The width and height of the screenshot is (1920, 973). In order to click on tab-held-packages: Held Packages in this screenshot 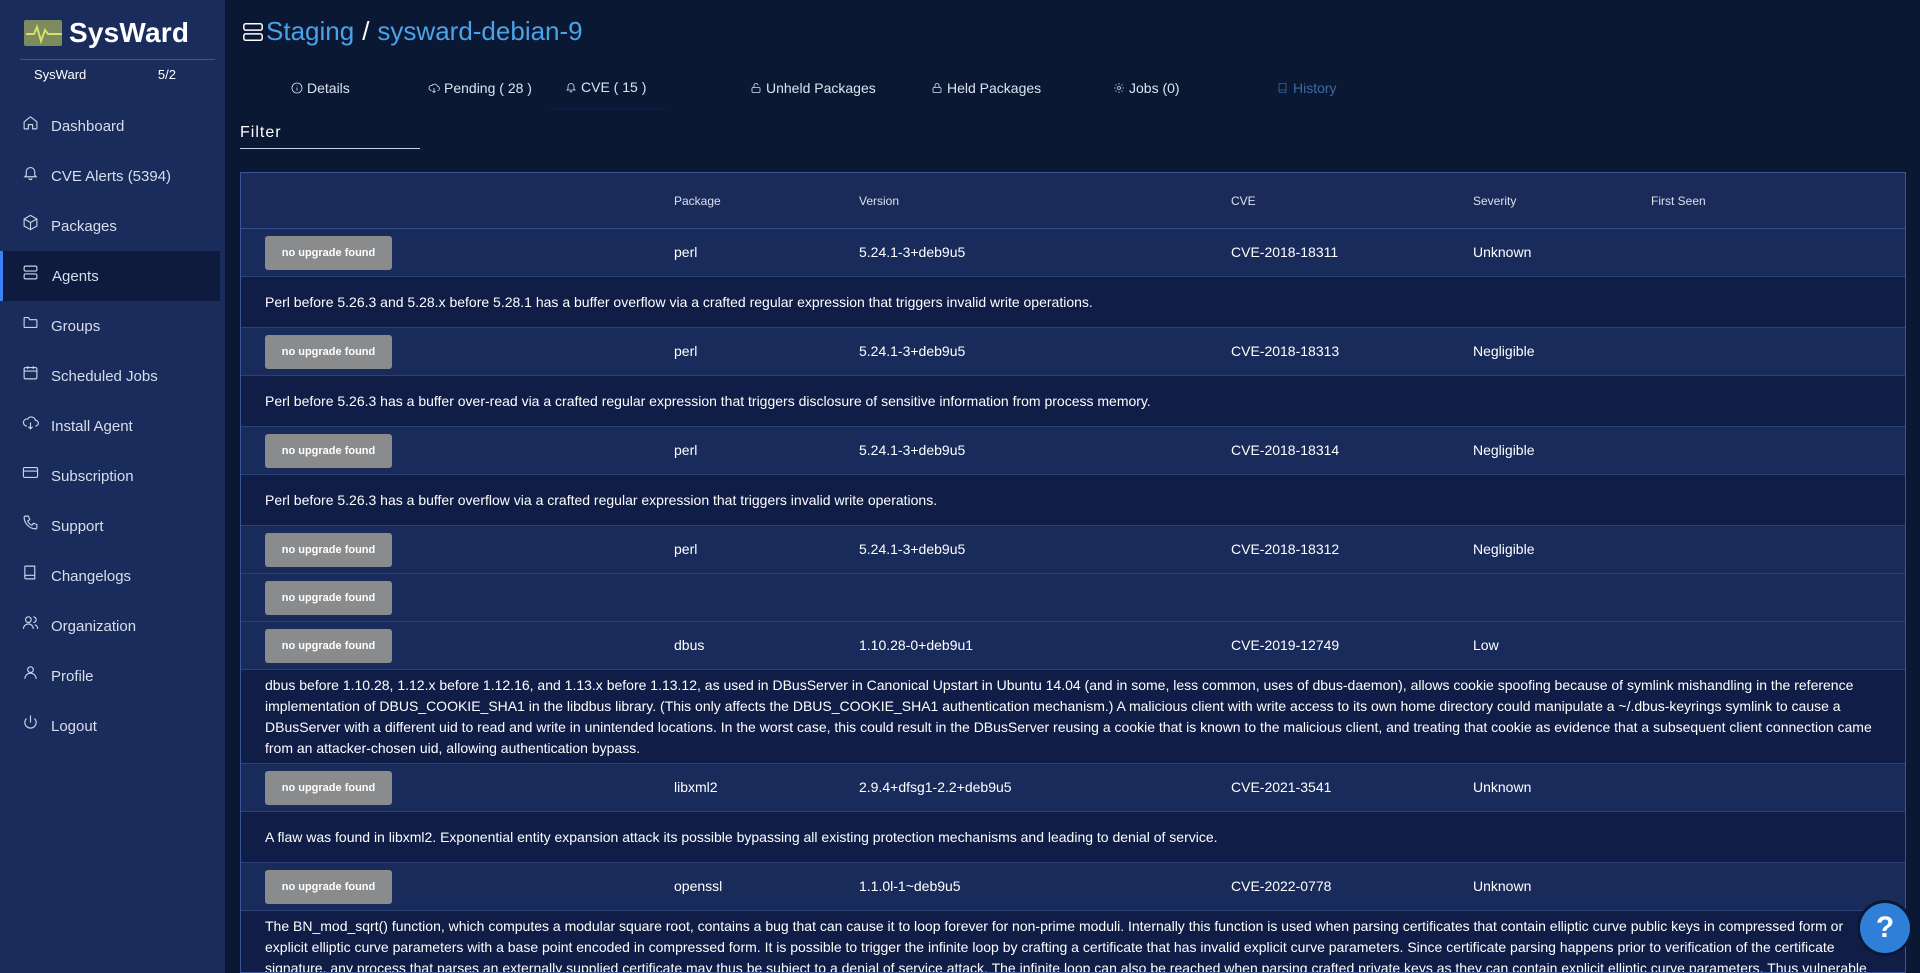, I will do `click(986, 88)`.